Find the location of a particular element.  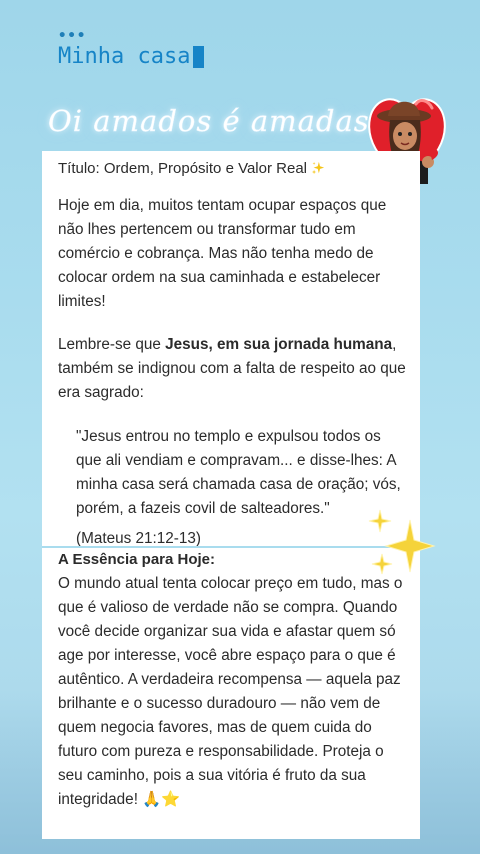

card-title-text: Título: Ordem, Propósito e Valor Real is located at coordinates (182, 168).